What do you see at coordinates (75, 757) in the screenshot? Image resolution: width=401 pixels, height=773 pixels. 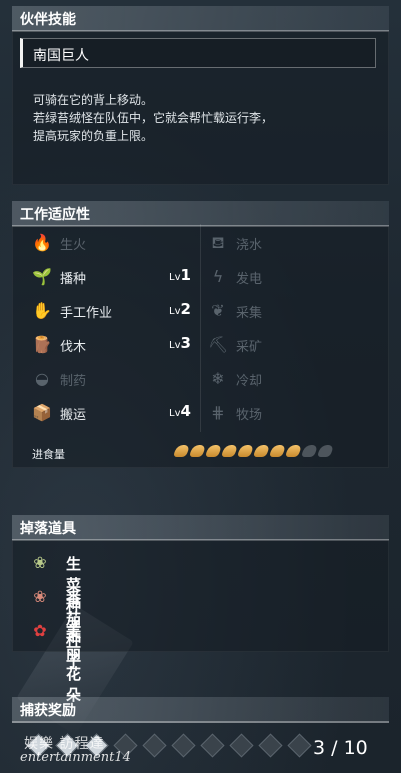 I see `watermark-signature: entertainment14` at bounding box center [75, 757].